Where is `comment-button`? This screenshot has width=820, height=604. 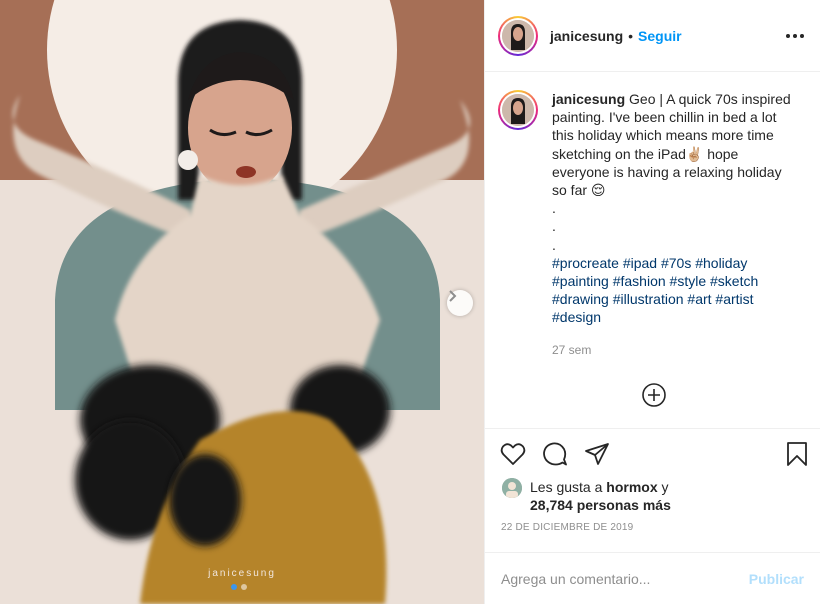 comment-button is located at coordinates (555, 454).